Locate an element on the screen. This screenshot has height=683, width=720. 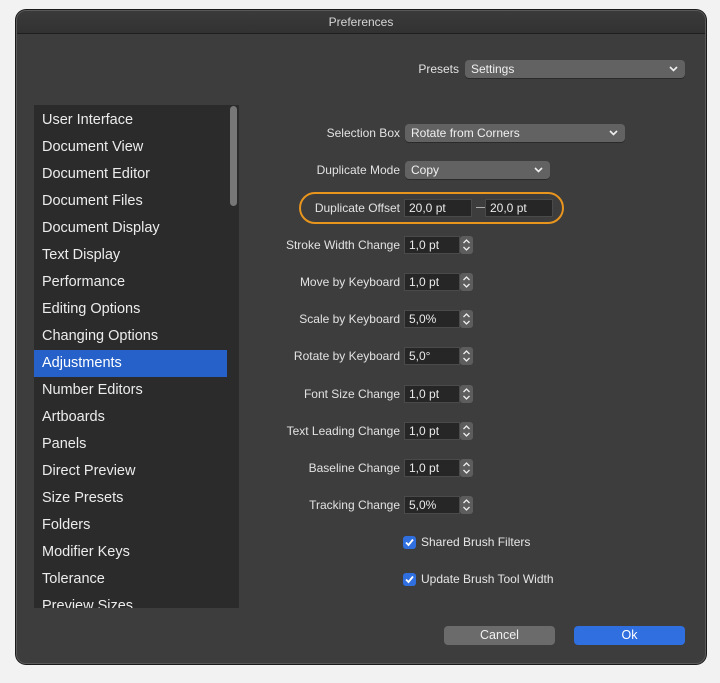
sidebar-item-tolerance: Tolerance is located at coordinates (130, 579).